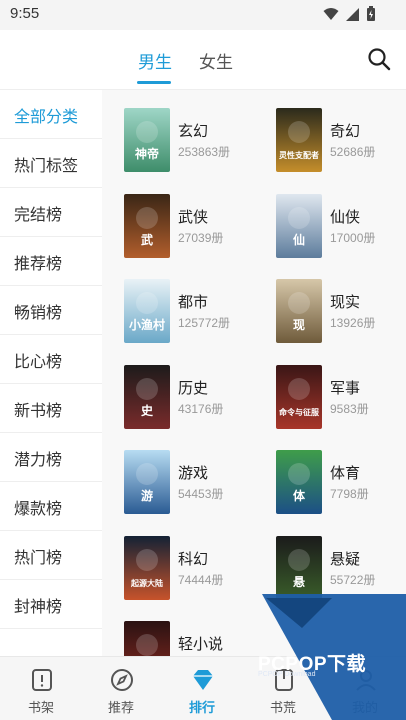 The height and width of the screenshot is (720, 406). What do you see at coordinates (147, 410) in the screenshot?
I see `cover-title: 史` at bounding box center [147, 410].